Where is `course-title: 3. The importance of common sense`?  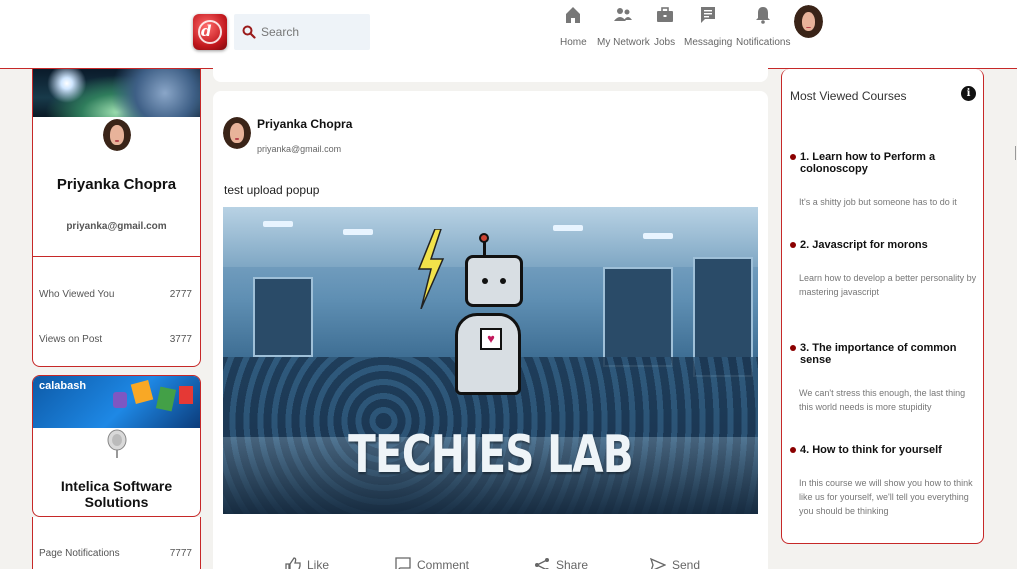 course-title: 3. The importance of common sense is located at coordinates (885, 354).